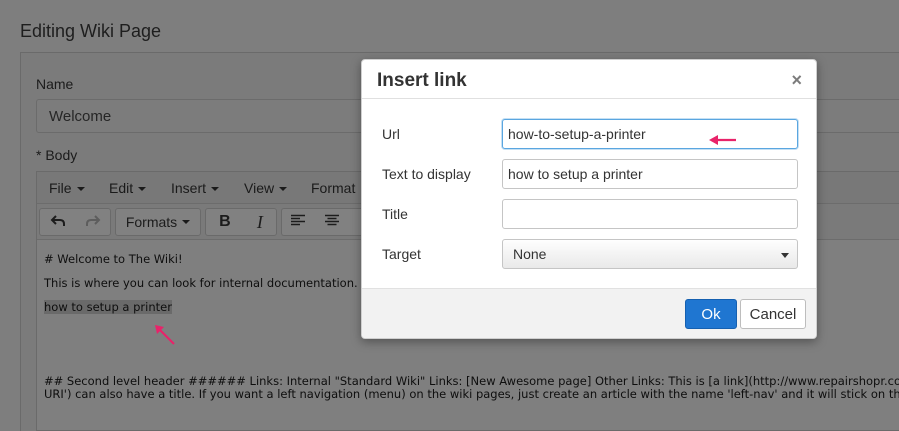 Image resolution: width=899 pixels, height=431 pixels. I want to click on target-selected-value: None, so click(530, 254).